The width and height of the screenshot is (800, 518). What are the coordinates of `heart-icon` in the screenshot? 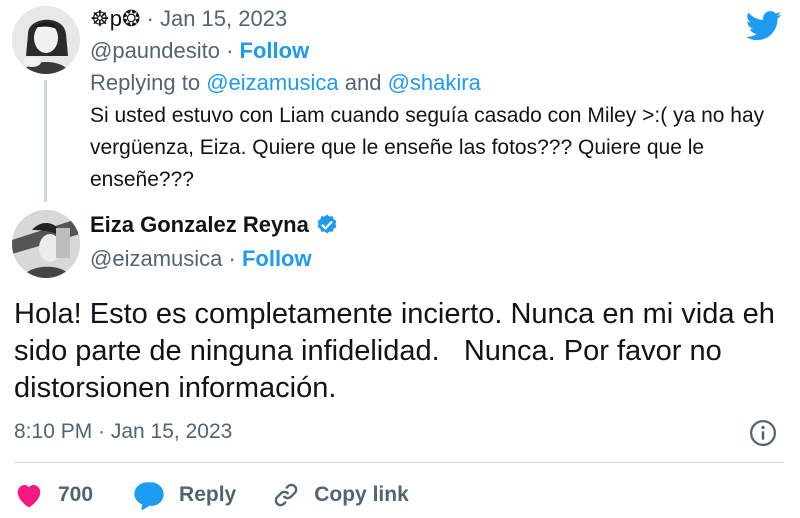 It's located at (29, 496).